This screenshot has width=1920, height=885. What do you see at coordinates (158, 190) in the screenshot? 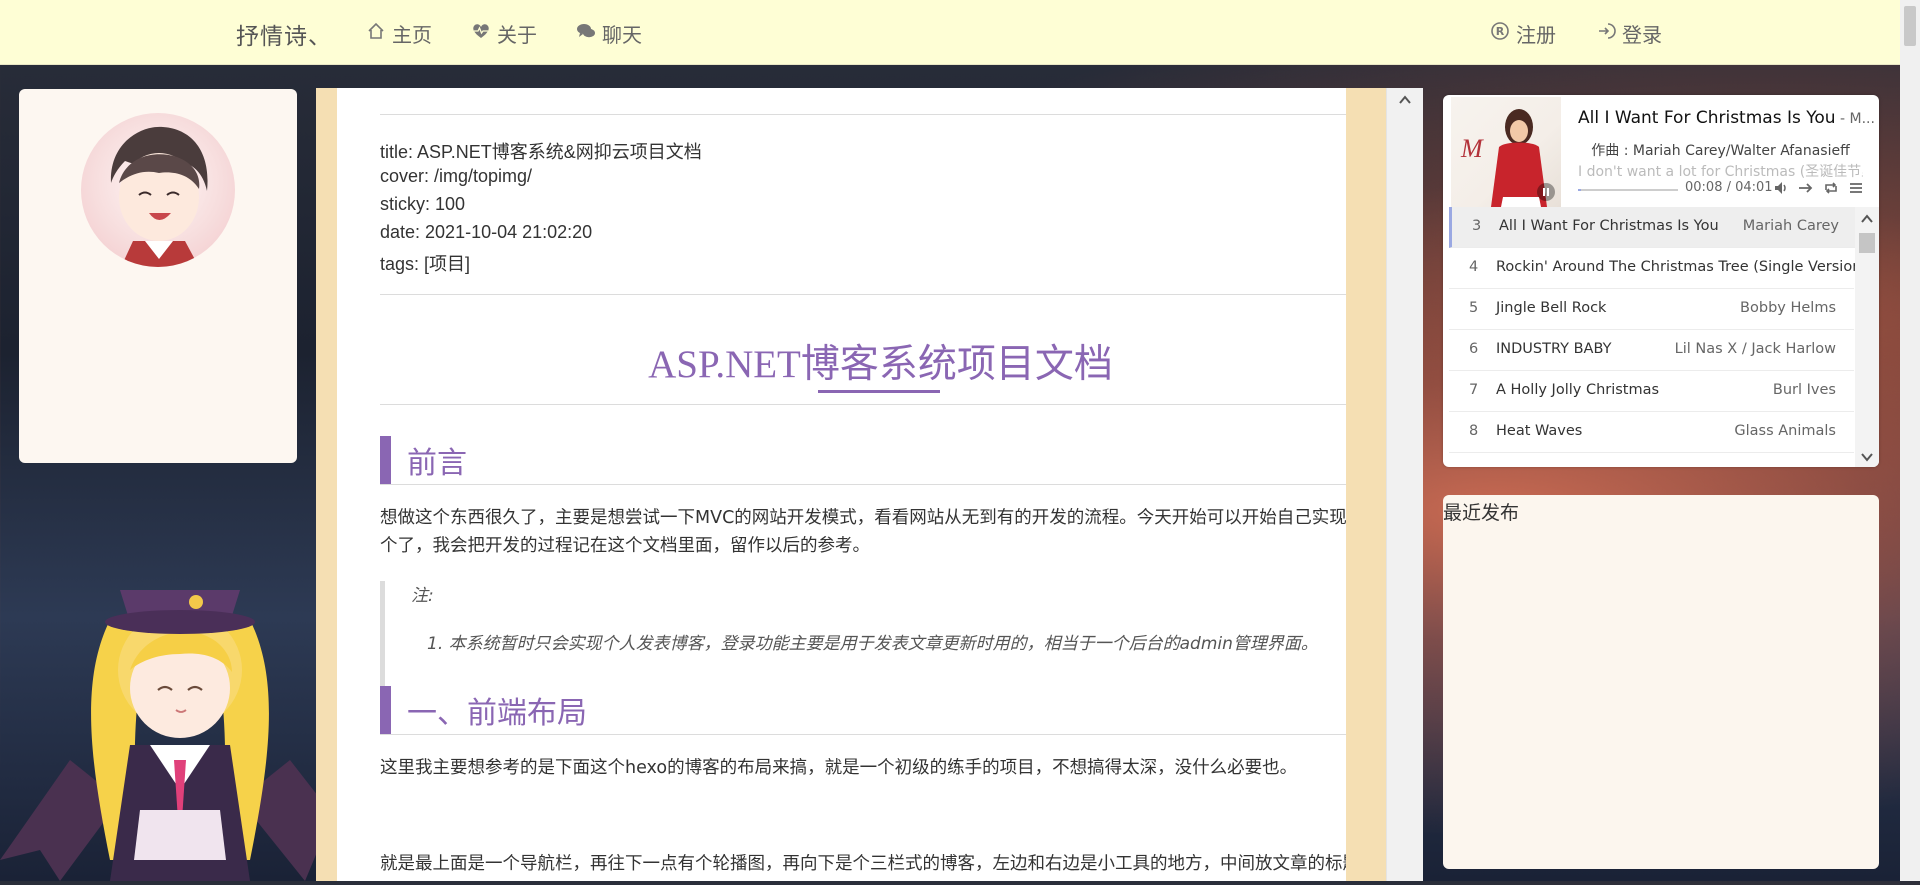
I see `avatar` at bounding box center [158, 190].